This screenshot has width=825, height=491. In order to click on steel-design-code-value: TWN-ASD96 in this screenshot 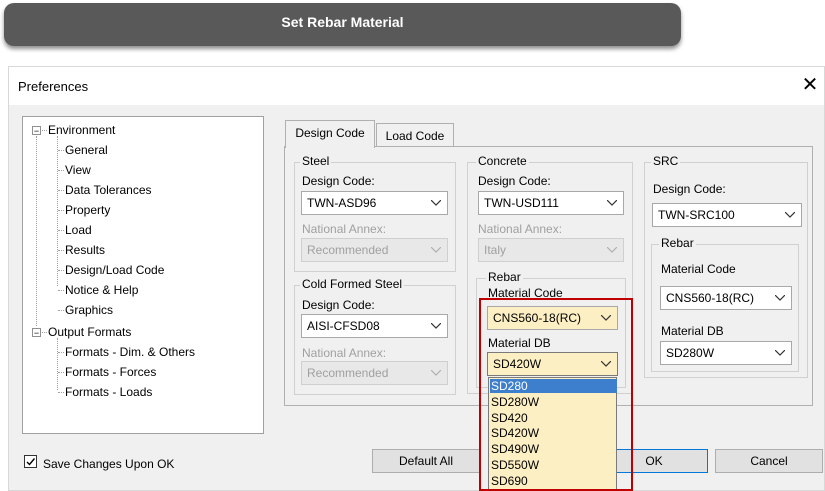, I will do `click(342, 203)`.